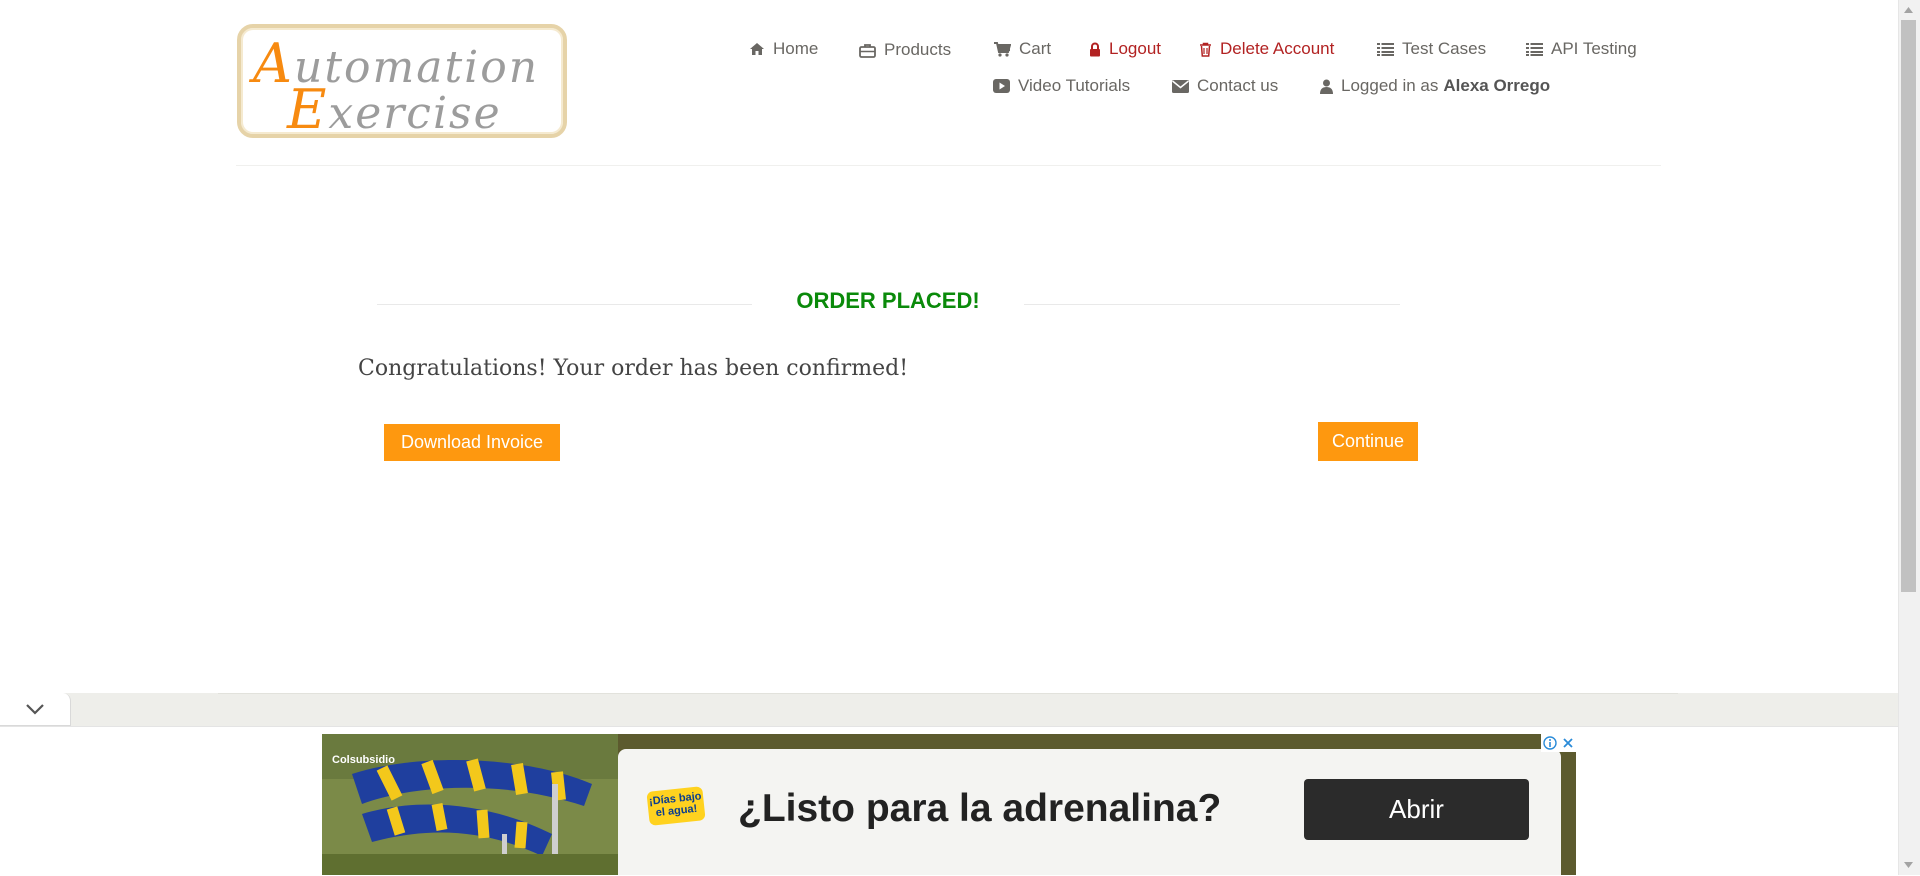 The width and height of the screenshot is (1920, 876). I want to click on ad-collapse-toggle, so click(35, 709).